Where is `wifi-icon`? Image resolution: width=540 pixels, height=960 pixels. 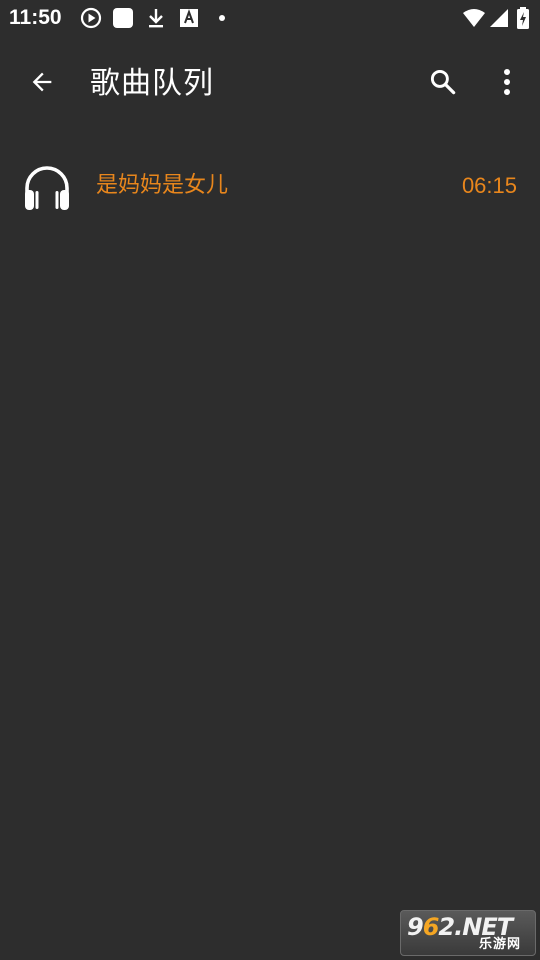 wifi-icon is located at coordinates (474, 18).